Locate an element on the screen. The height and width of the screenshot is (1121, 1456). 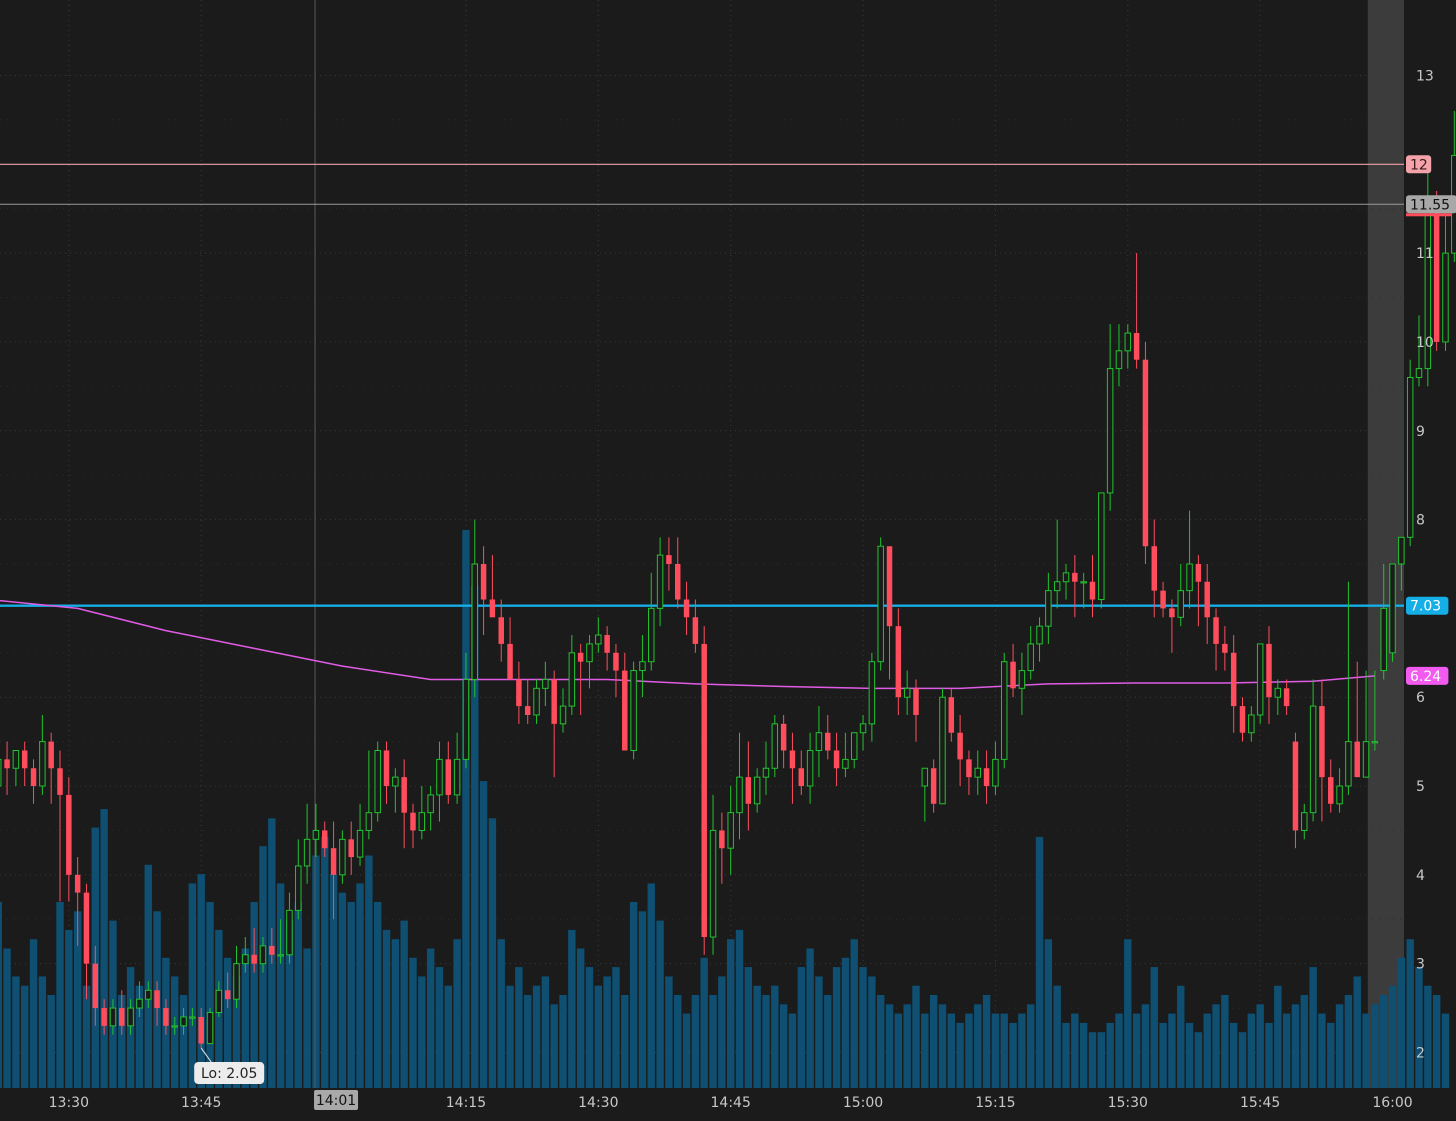
last-price-underline is located at coordinates (1429, 215).